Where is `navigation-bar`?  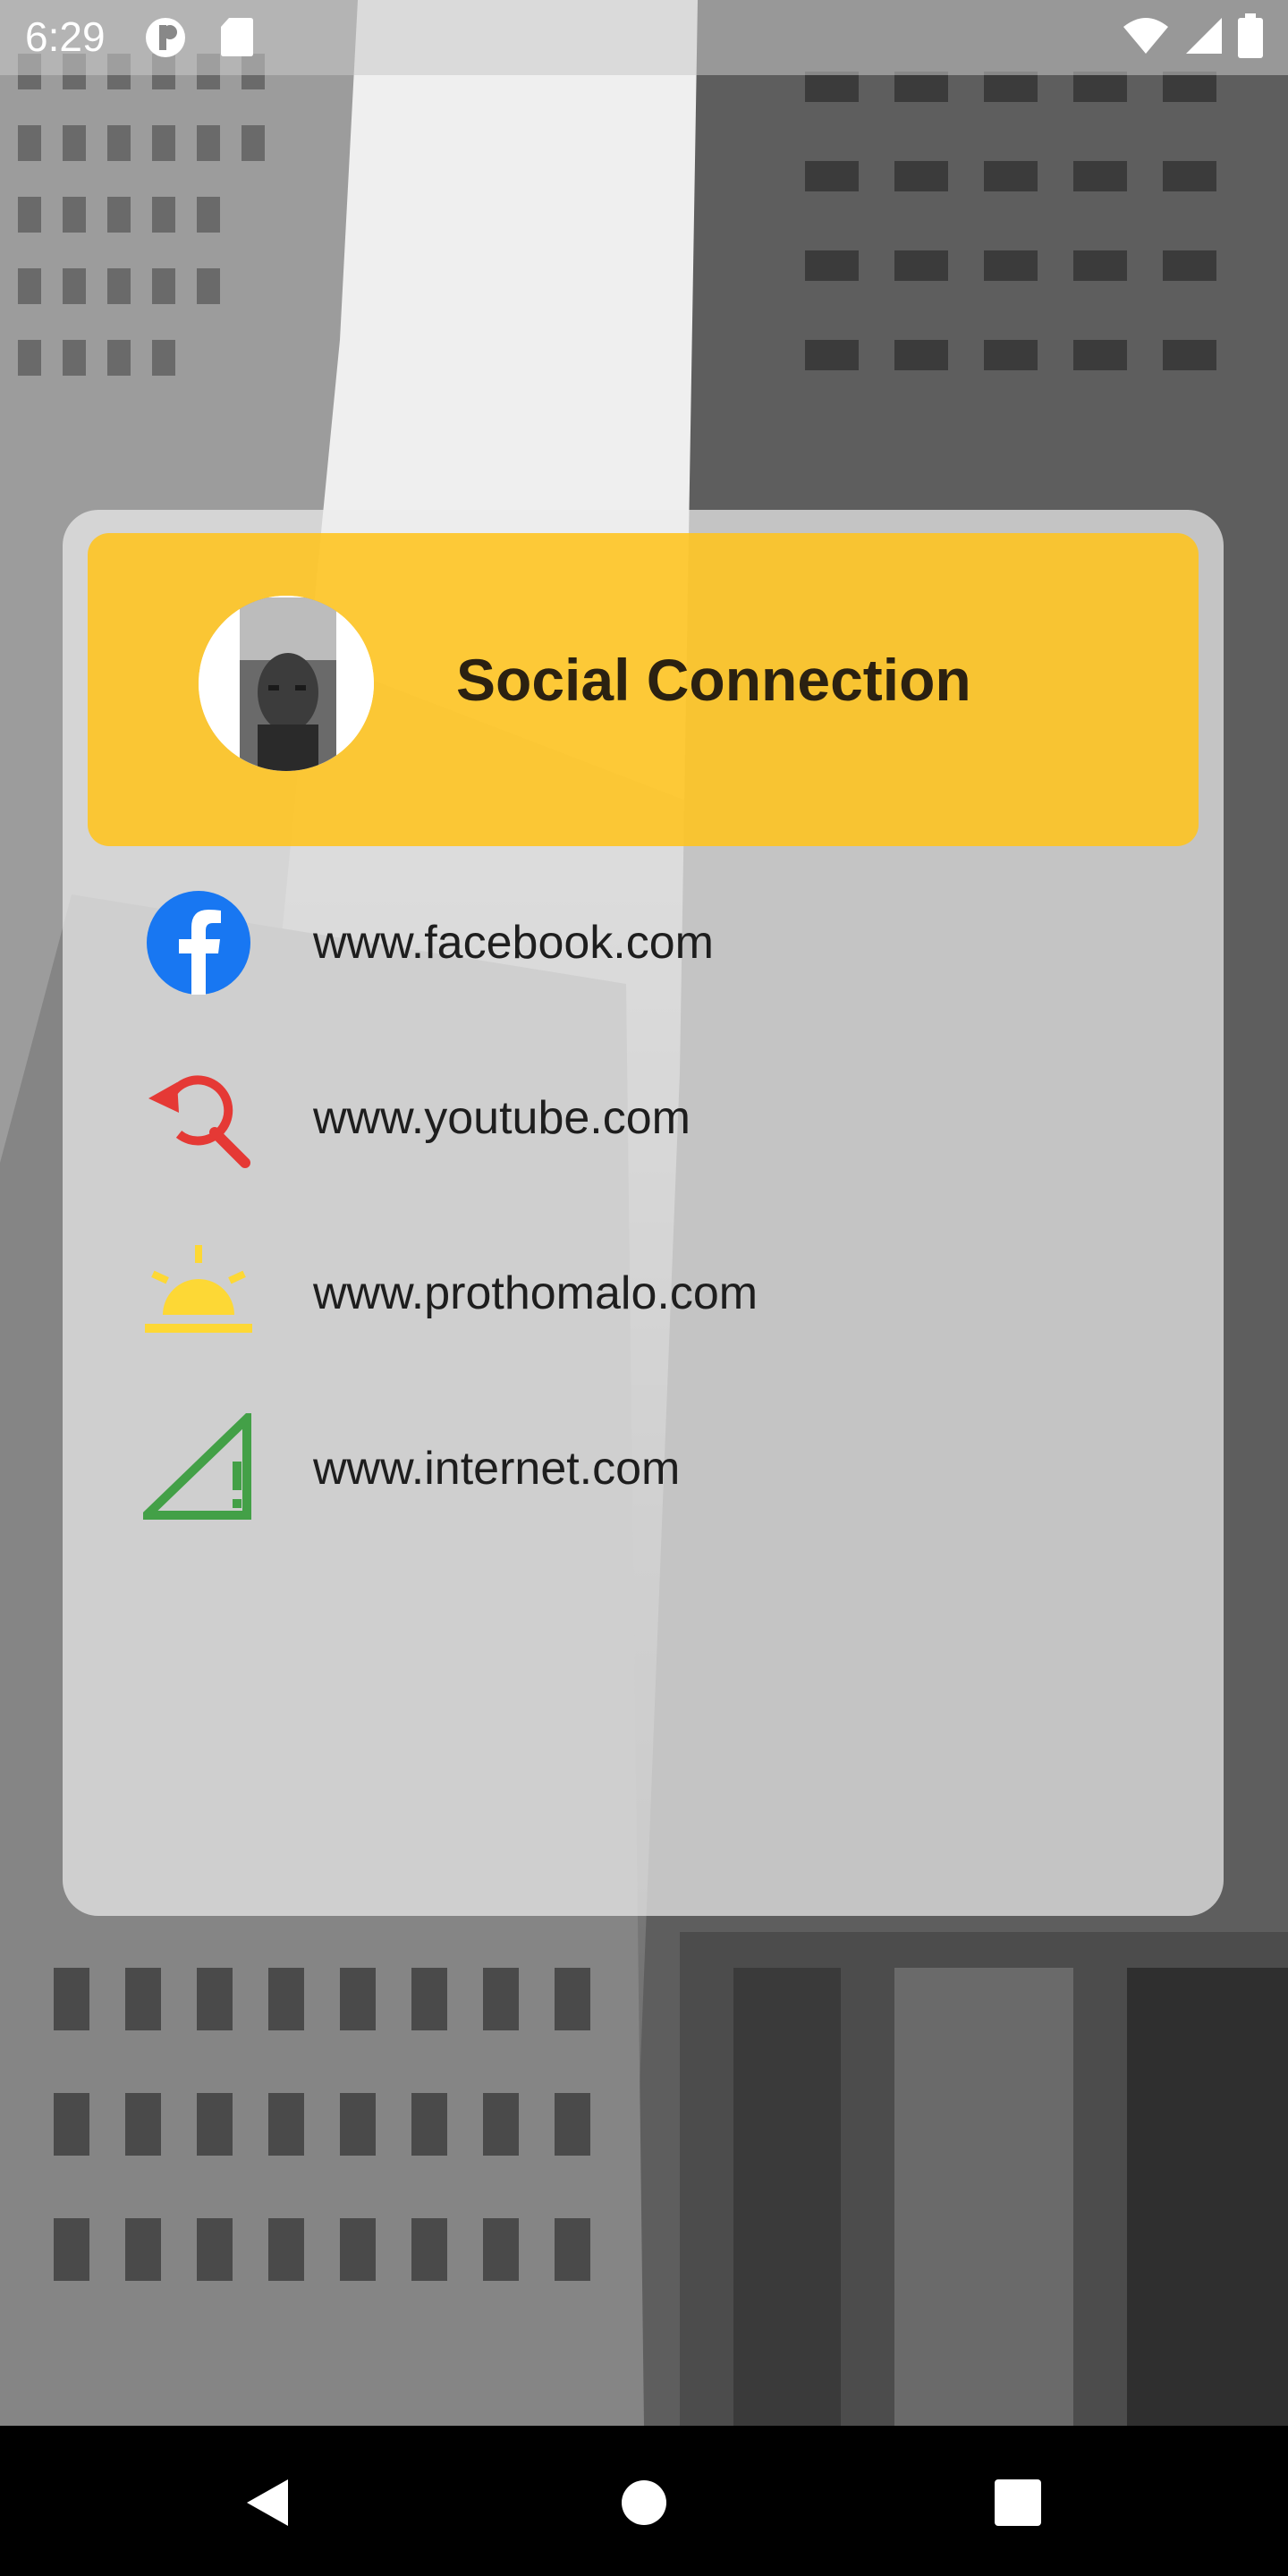
navigation-bar is located at coordinates (644, 2501).